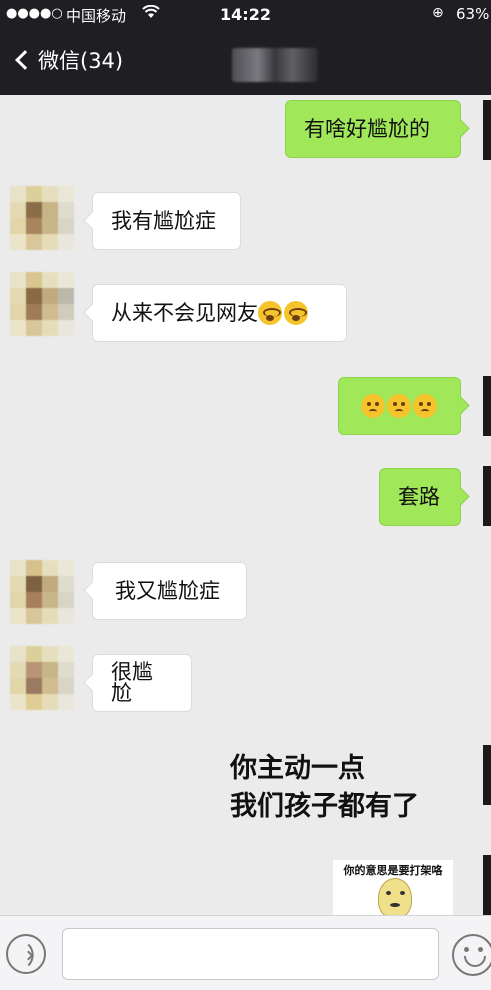 This screenshot has width=491, height=990. I want to click on clock: 14:22, so click(245, 14).